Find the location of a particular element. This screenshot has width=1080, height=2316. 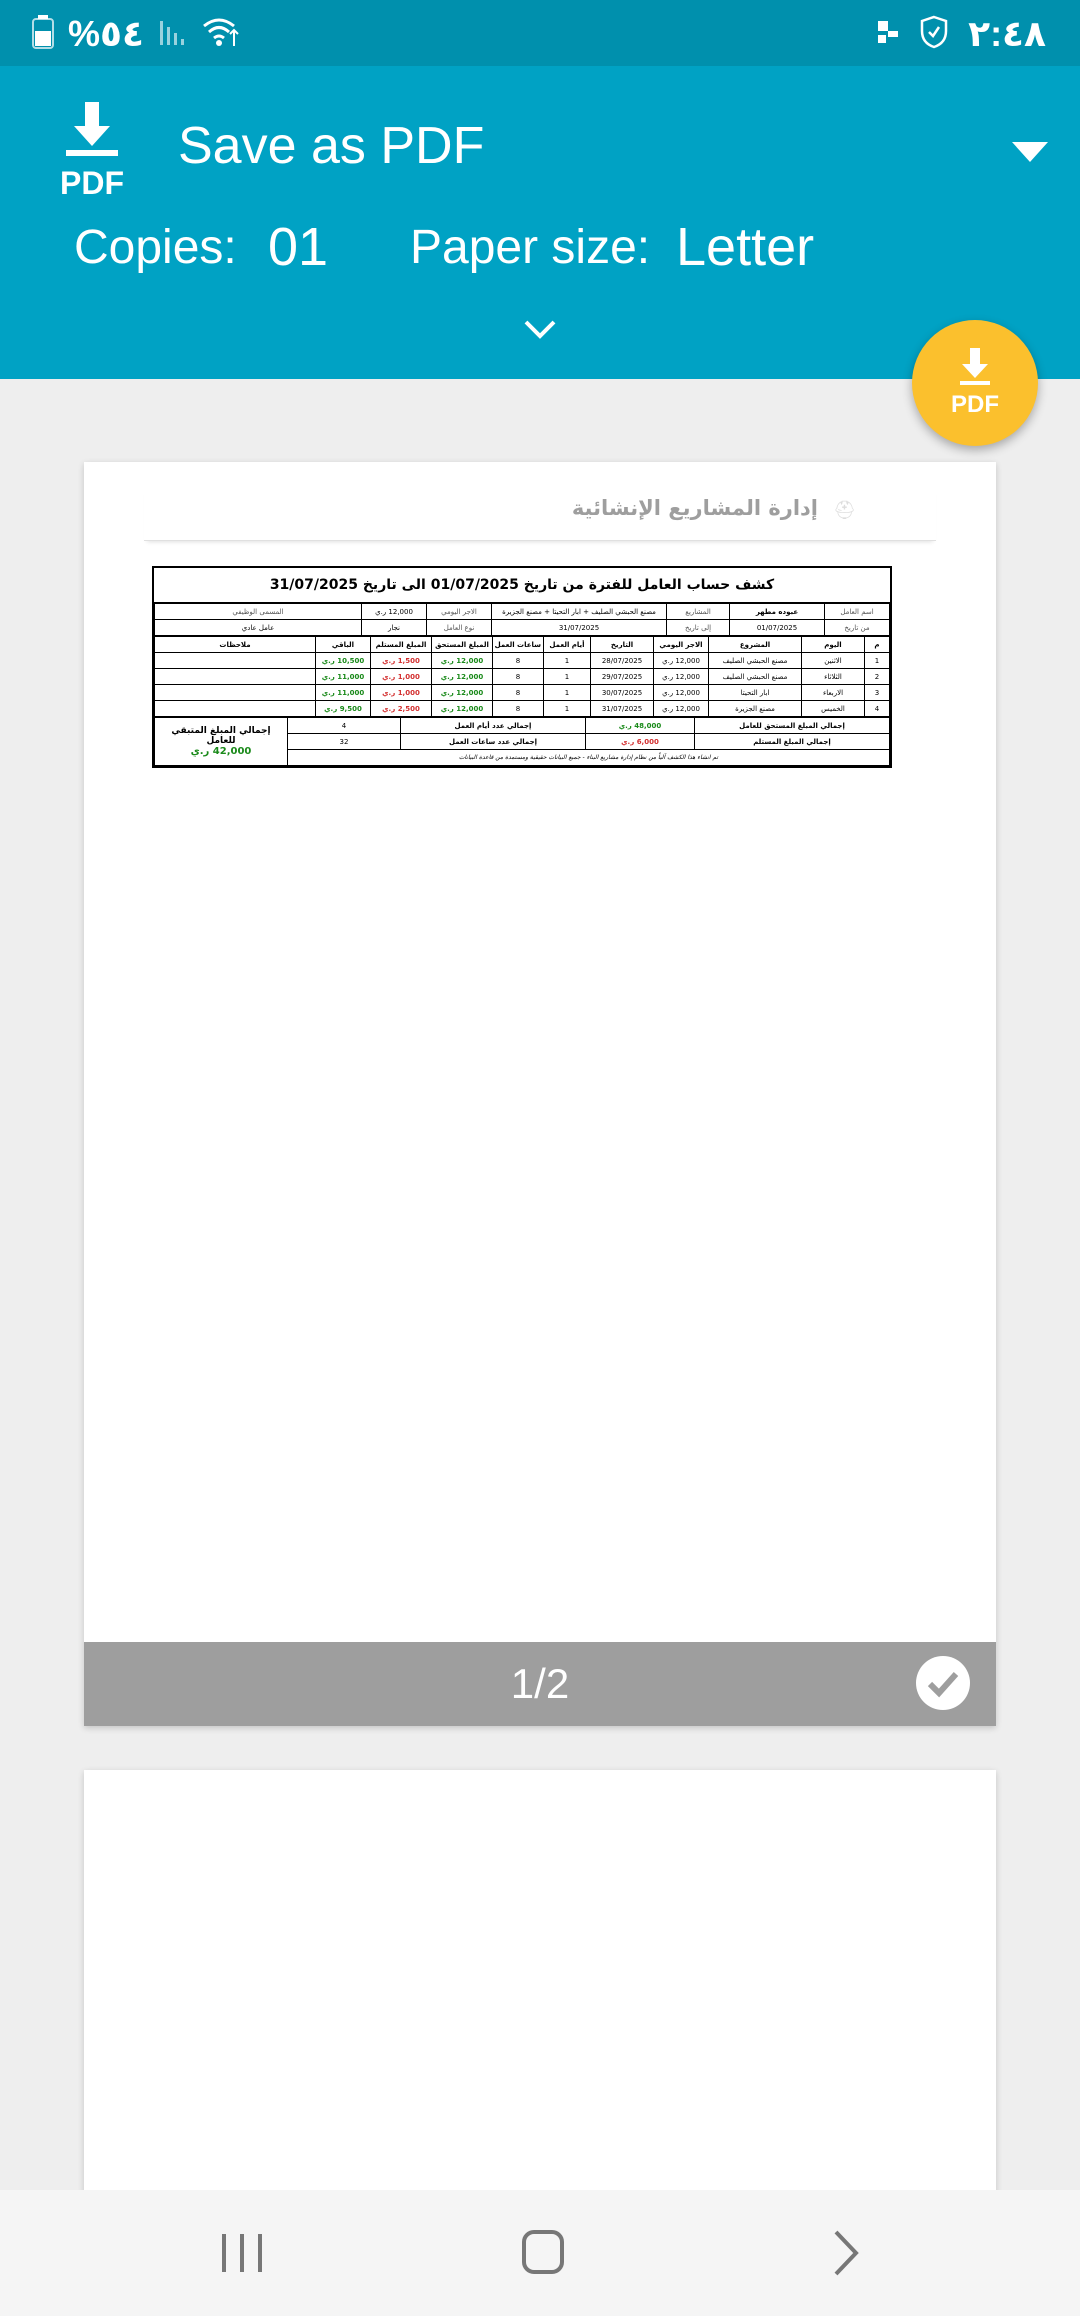

column-header: م is located at coordinates (877, 644).